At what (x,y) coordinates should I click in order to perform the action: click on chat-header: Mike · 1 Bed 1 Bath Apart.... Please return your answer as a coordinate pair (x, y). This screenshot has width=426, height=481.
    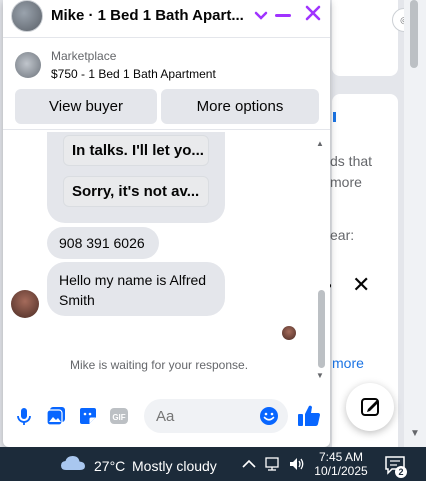
    Looking at the image, I should click on (166, 19).